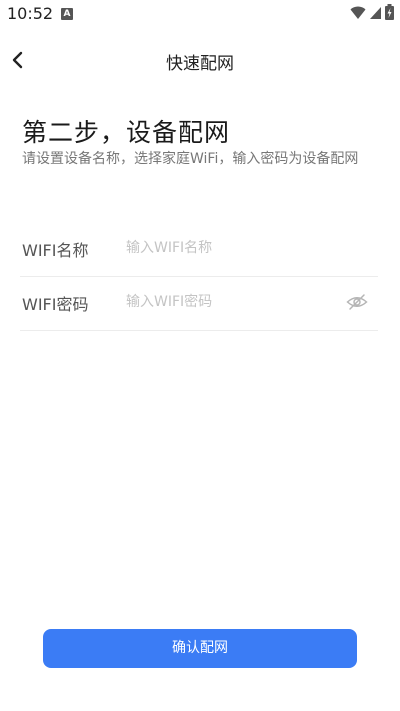 The width and height of the screenshot is (400, 711). What do you see at coordinates (231, 248) in the screenshot?
I see `wifi-name-input` at bounding box center [231, 248].